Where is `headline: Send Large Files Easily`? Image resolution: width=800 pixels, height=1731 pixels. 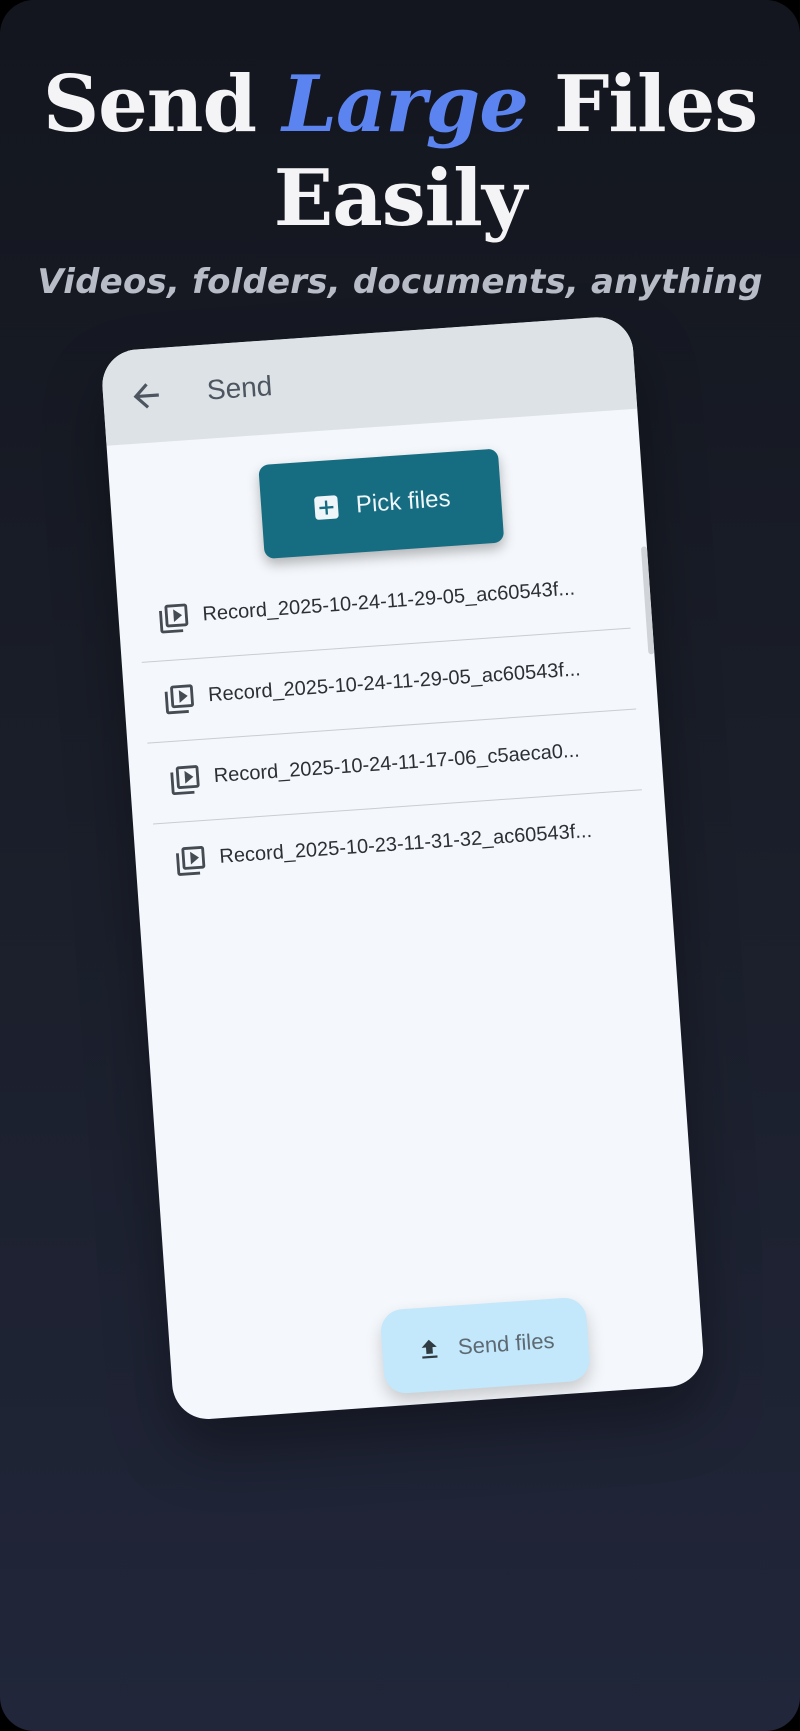
headline: Send Large Files Easily is located at coordinates (400, 152).